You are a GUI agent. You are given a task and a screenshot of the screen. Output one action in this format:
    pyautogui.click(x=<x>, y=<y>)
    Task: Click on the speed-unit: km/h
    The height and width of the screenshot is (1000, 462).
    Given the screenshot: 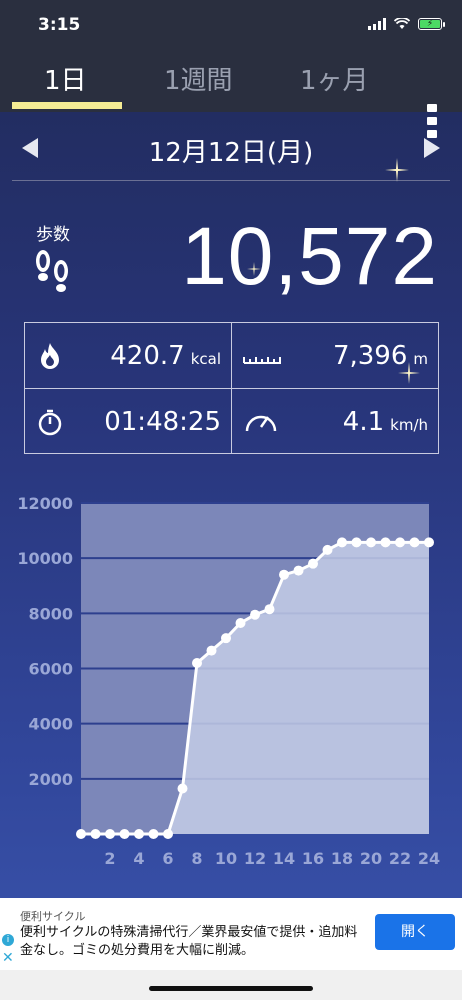 What is the action you would take?
    pyautogui.click(x=409, y=425)
    